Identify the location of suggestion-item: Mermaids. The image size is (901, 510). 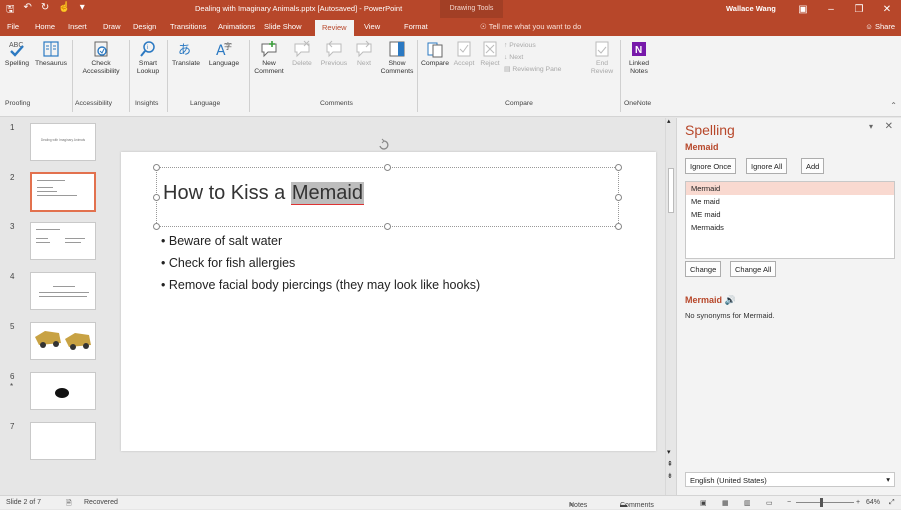
(790, 227).